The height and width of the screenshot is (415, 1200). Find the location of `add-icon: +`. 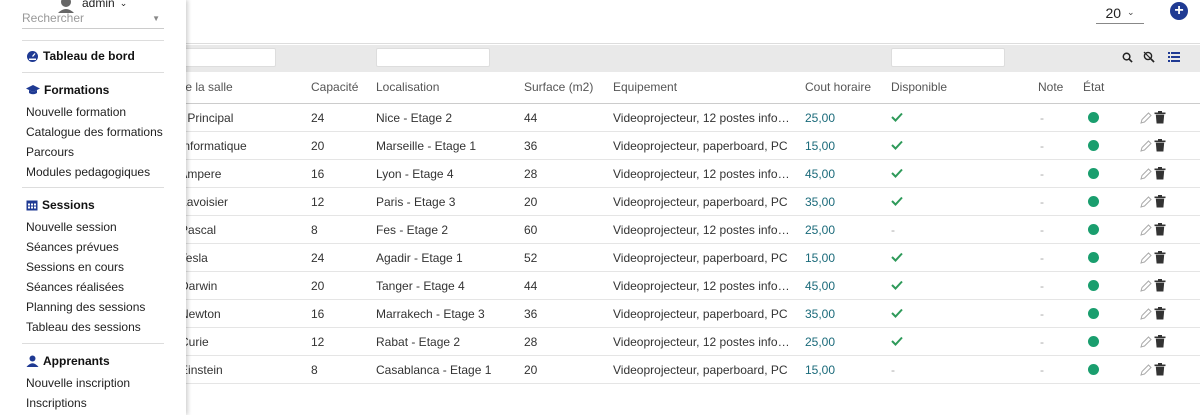

add-icon: + is located at coordinates (1179, 11).